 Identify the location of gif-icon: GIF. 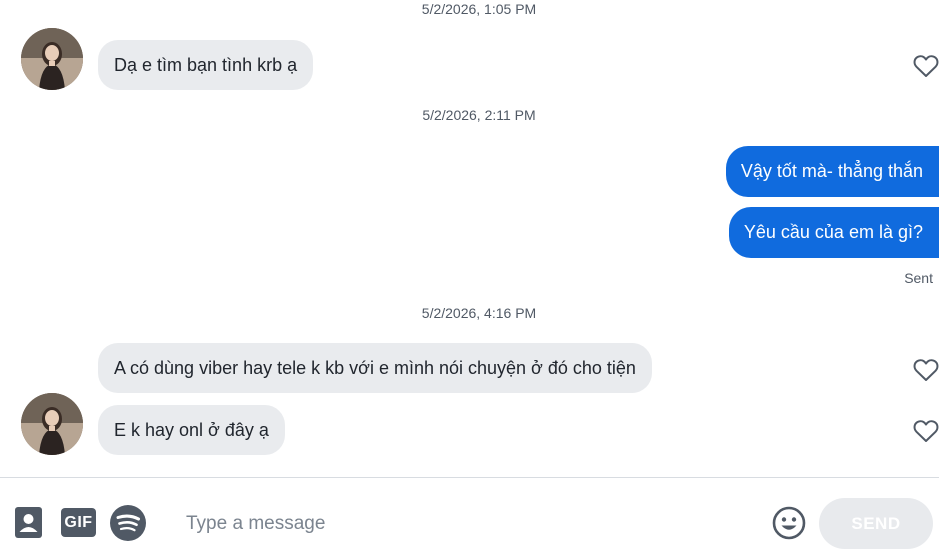
(78, 522).